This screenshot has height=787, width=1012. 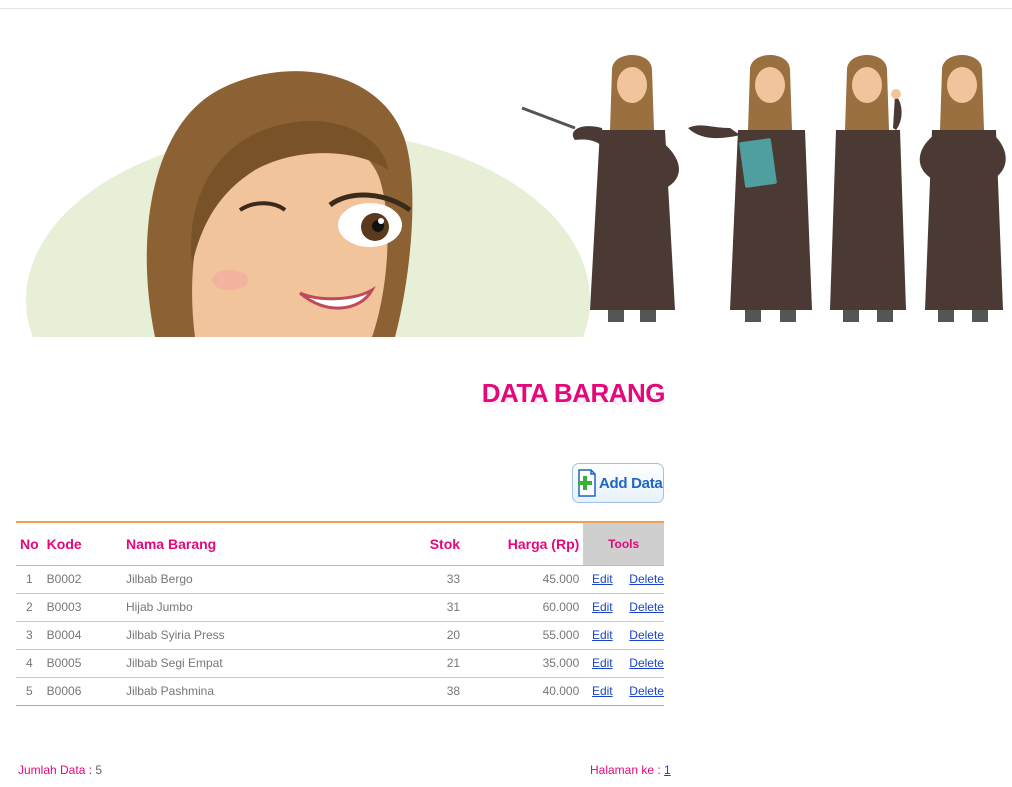 What do you see at coordinates (631, 483) in the screenshot?
I see `add-data-label: Add Data` at bounding box center [631, 483].